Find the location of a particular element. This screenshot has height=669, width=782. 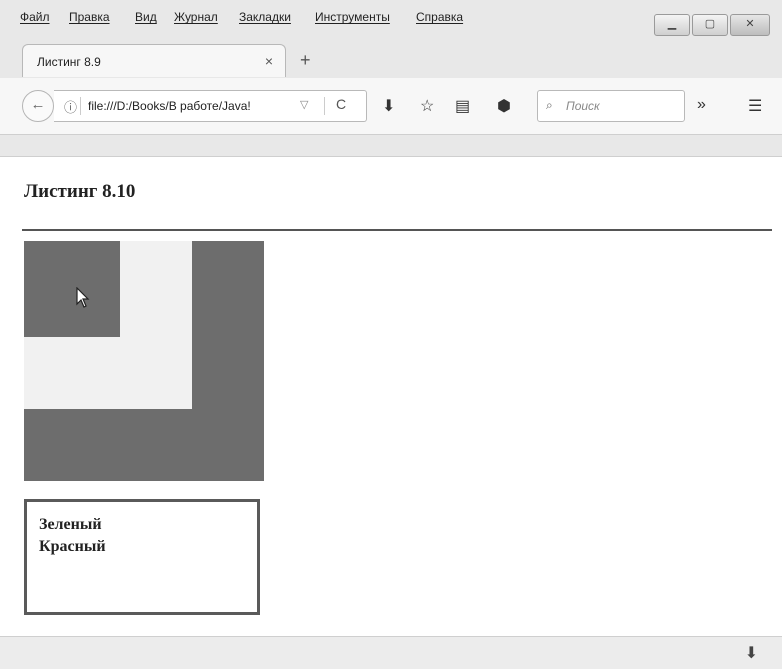

maximize-button: ▢ is located at coordinates (710, 25).